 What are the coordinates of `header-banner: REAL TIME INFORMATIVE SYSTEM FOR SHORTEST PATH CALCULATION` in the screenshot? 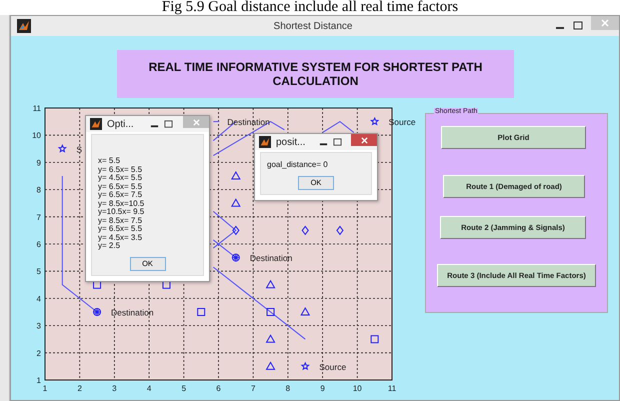 It's located at (315, 74).